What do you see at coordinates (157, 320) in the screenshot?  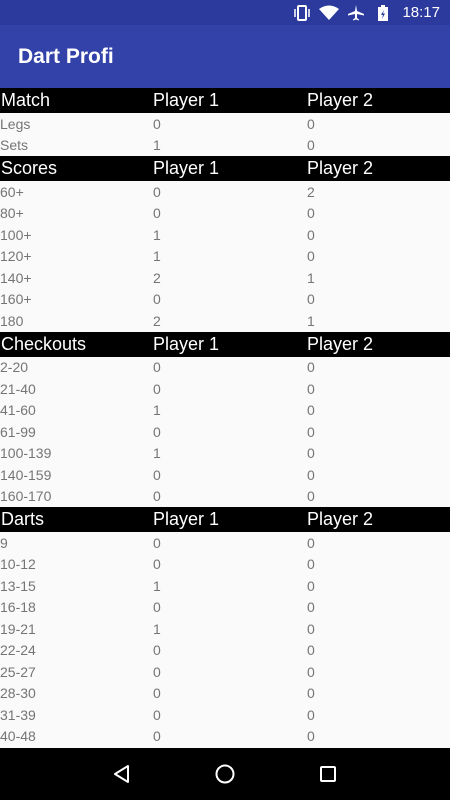 I see `player-1-value: 2` at bounding box center [157, 320].